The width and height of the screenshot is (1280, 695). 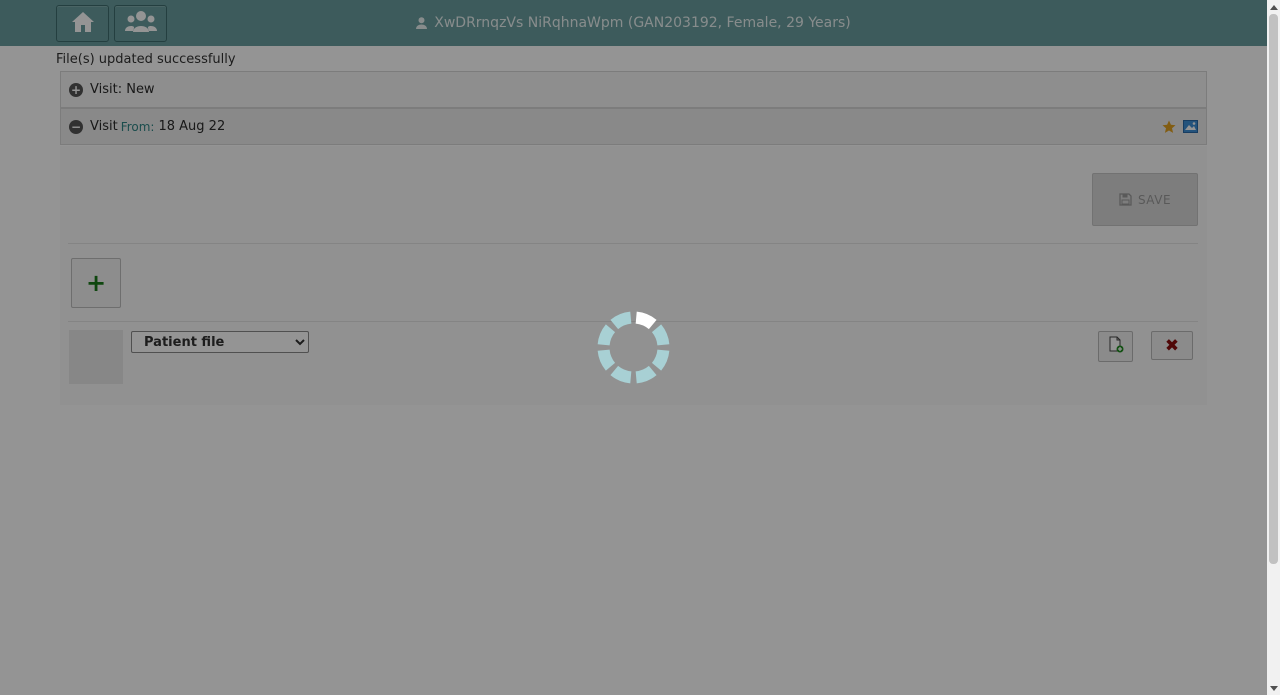 What do you see at coordinates (1273, 688) in the screenshot?
I see `scroll-down-arrow-icon` at bounding box center [1273, 688].